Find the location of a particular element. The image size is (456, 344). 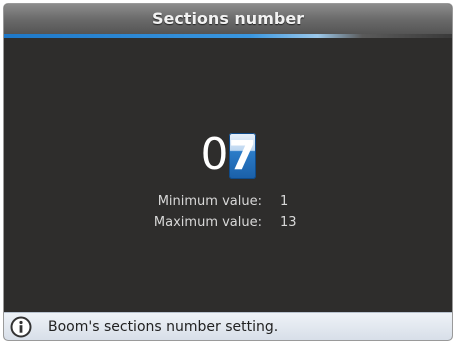

tens-digit: 0 is located at coordinates (215, 155).